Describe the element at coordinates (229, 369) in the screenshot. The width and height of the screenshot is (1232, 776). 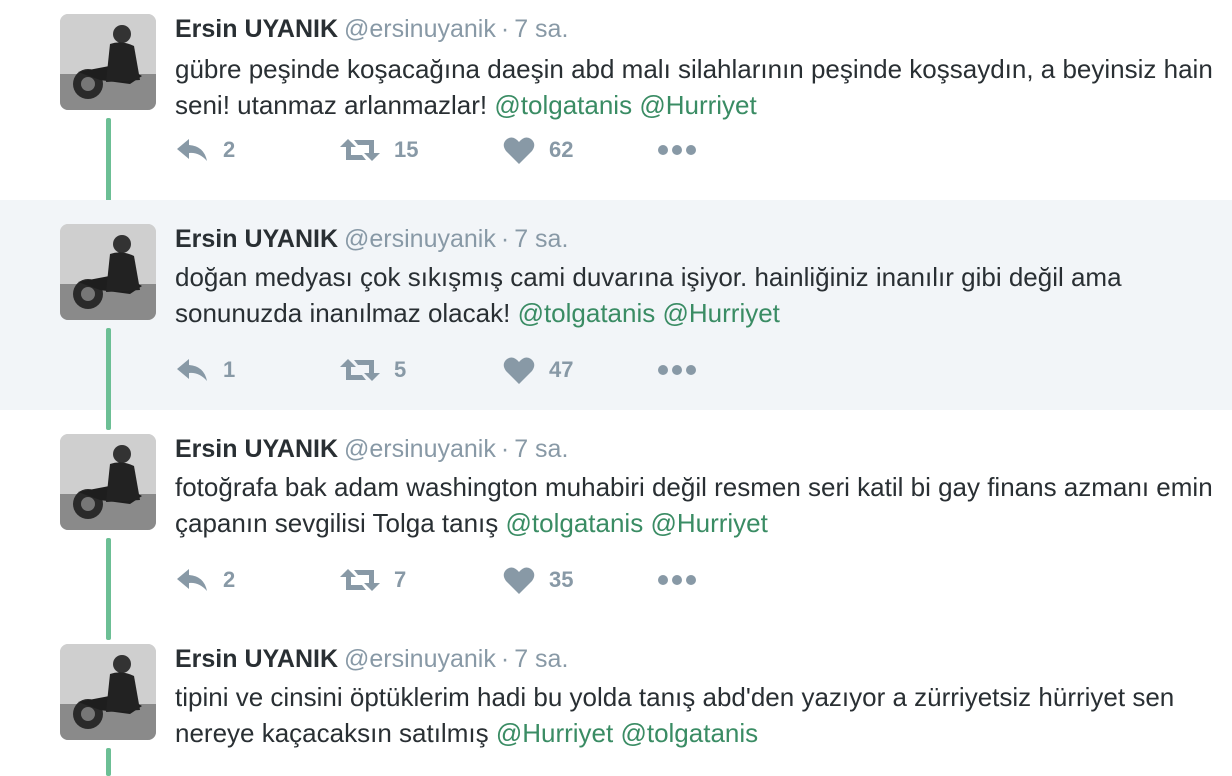
I see `reply-count: 1` at that location.